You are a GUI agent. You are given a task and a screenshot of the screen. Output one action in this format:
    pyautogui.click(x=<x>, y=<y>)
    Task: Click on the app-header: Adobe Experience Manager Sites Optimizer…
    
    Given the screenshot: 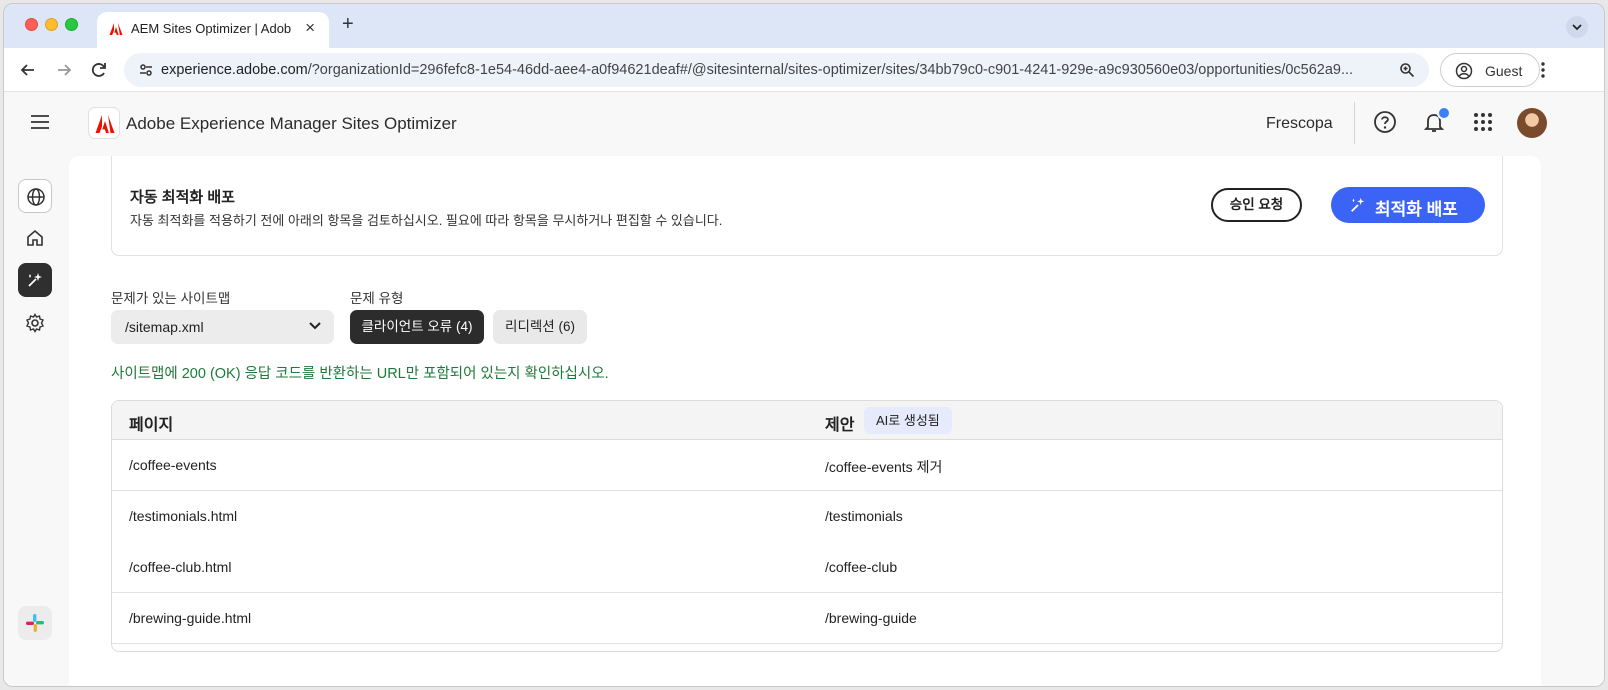 What is the action you would take?
    pyautogui.click(x=804, y=123)
    